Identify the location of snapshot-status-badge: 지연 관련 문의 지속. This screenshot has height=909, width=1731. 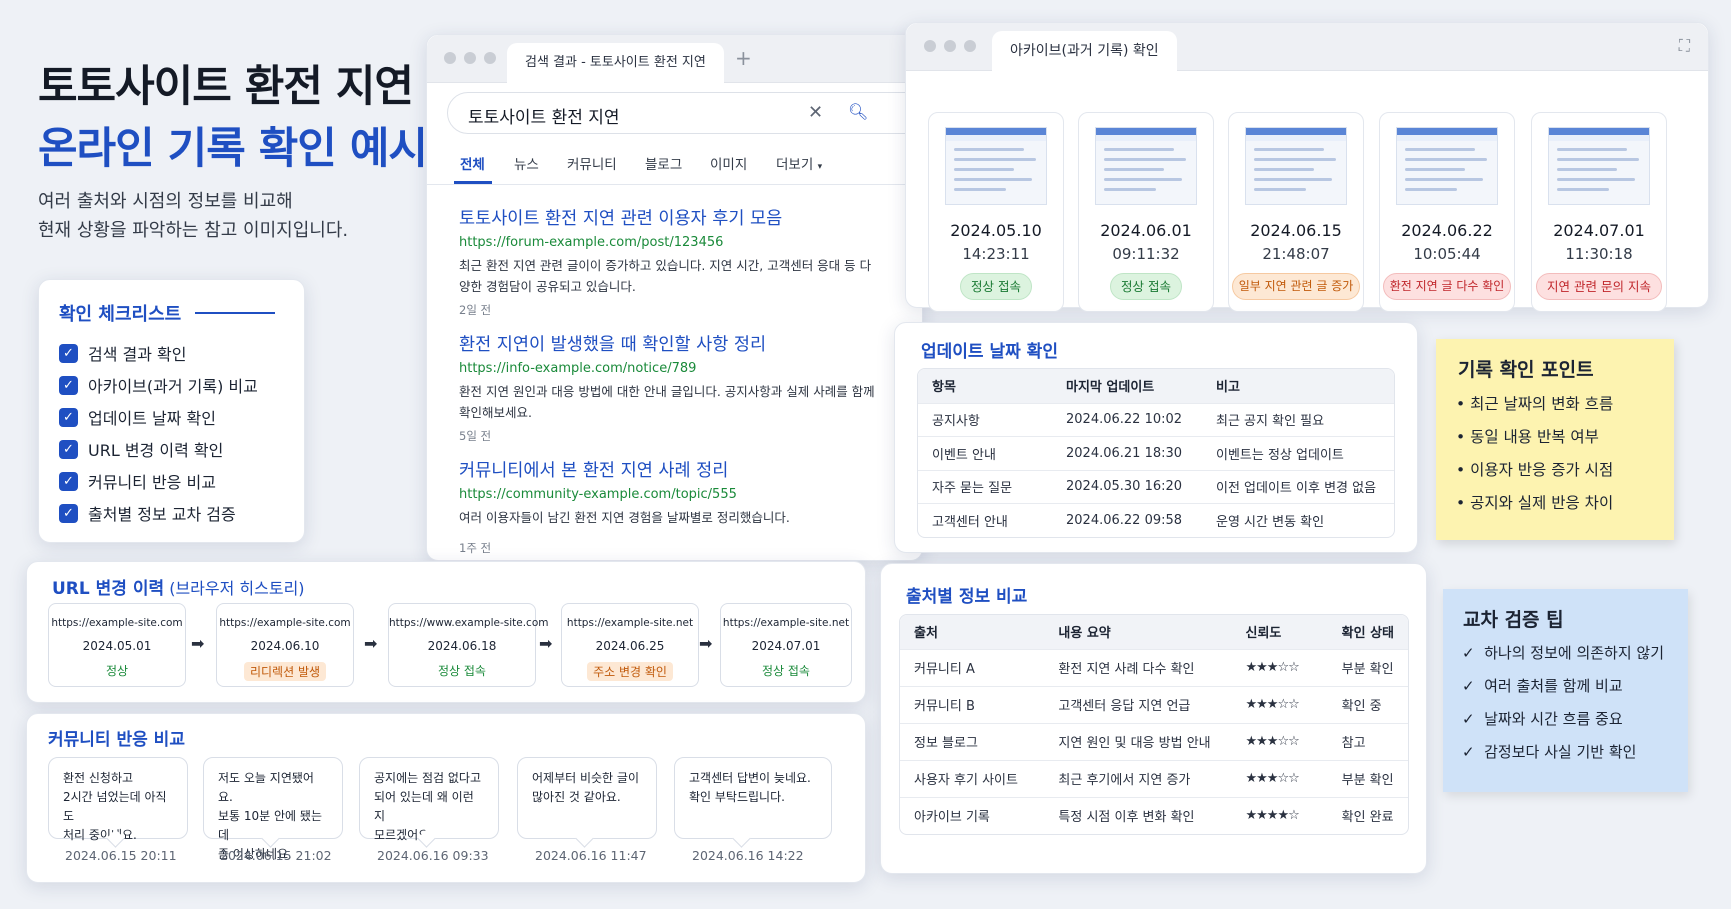
(1599, 286).